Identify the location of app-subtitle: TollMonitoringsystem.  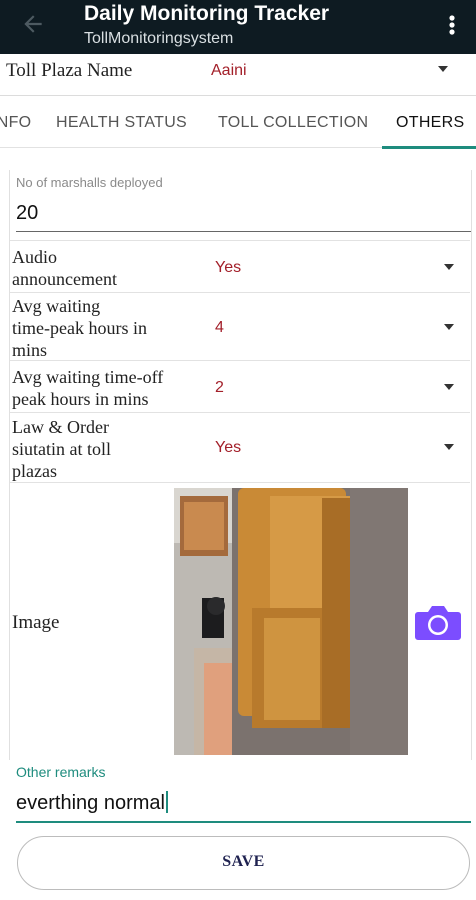
(159, 38).